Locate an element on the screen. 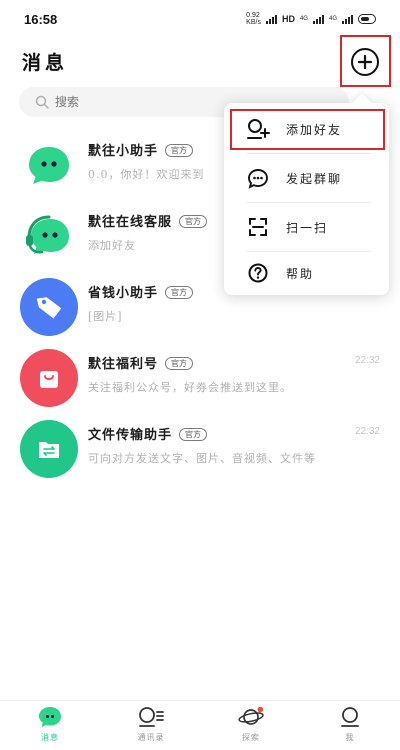  planet-icon is located at coordinates (251, 717).